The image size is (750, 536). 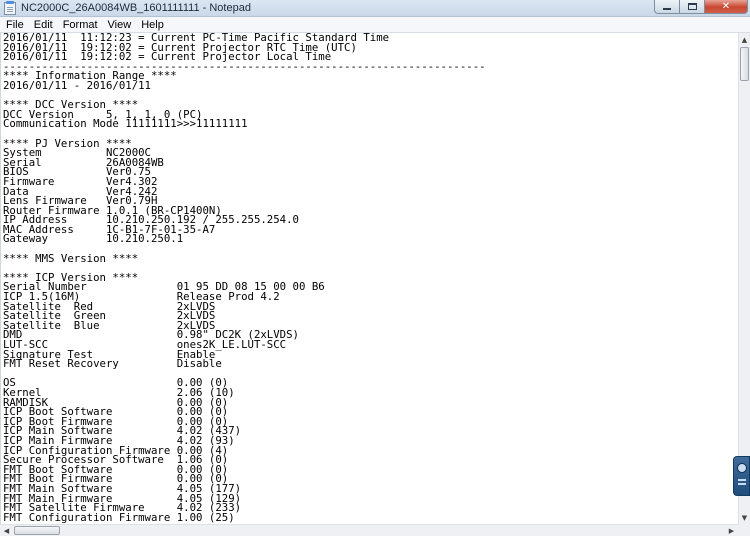 I want to click on minimize-button, so click(x=667, y=7).